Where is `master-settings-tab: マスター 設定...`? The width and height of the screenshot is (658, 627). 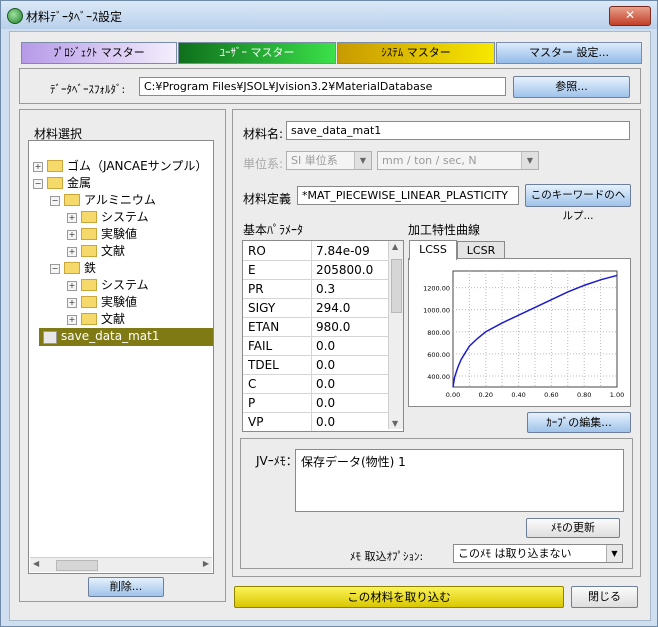 master-settings-tab: マスター 設定... is located at coordinates (569, 53).